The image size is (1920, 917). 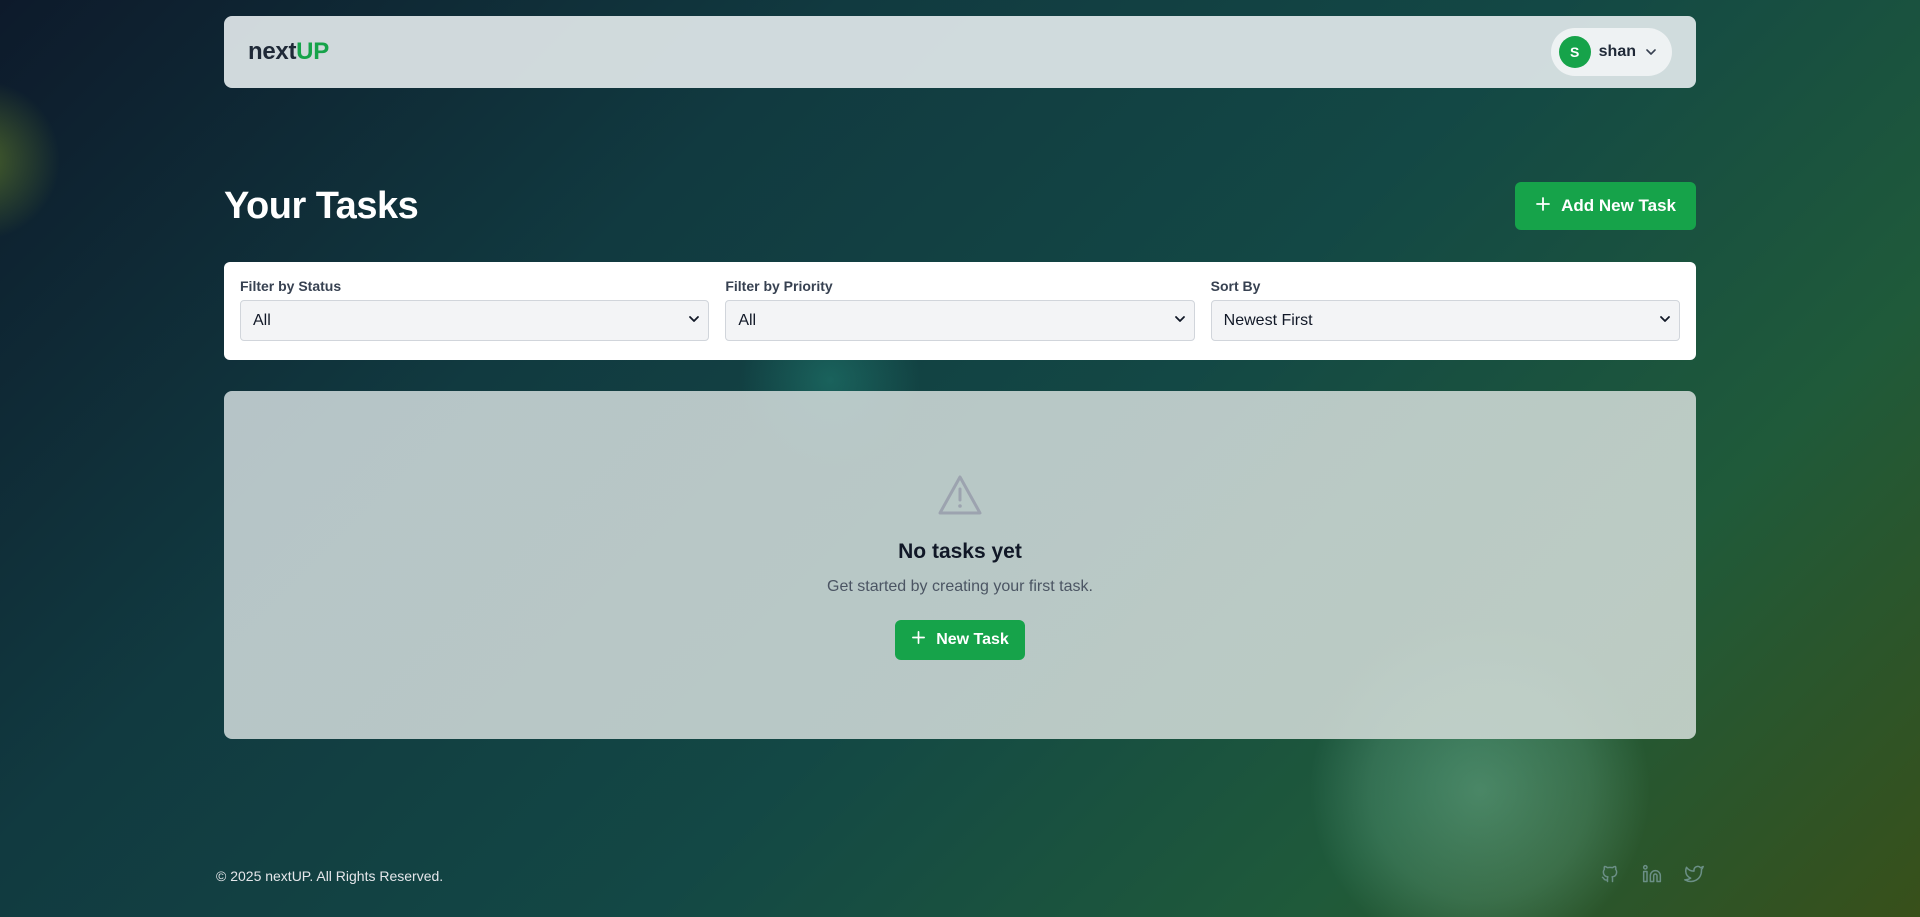 I want to click on top-navbar: nextUP S shan, so click(x=960, y=52).